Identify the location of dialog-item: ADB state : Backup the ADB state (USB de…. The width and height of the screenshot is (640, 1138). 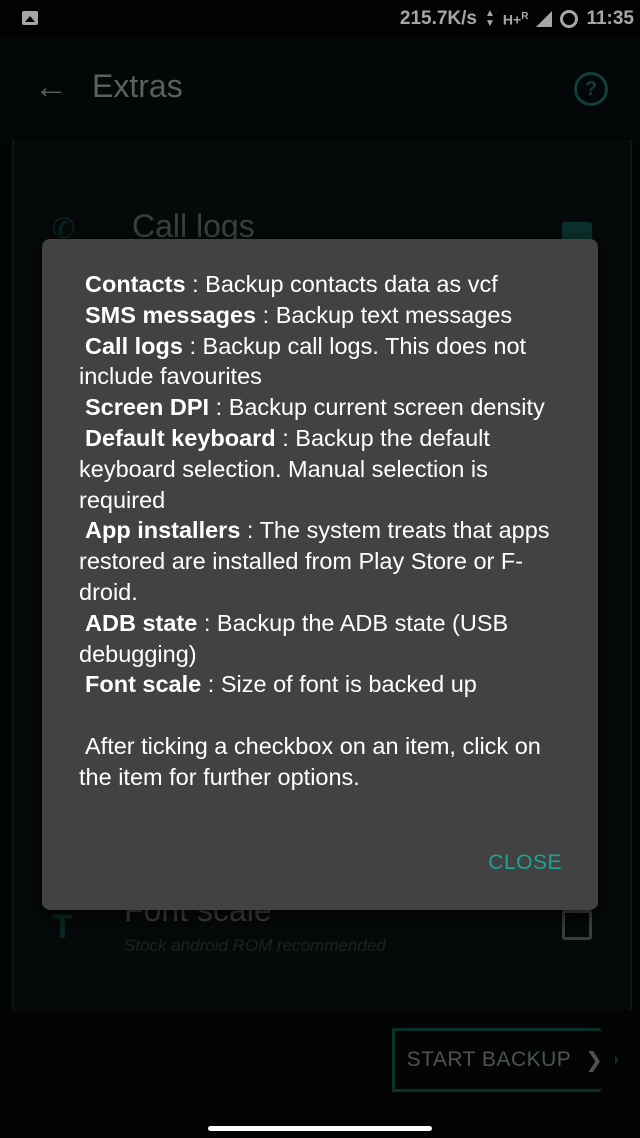
(294, 638).